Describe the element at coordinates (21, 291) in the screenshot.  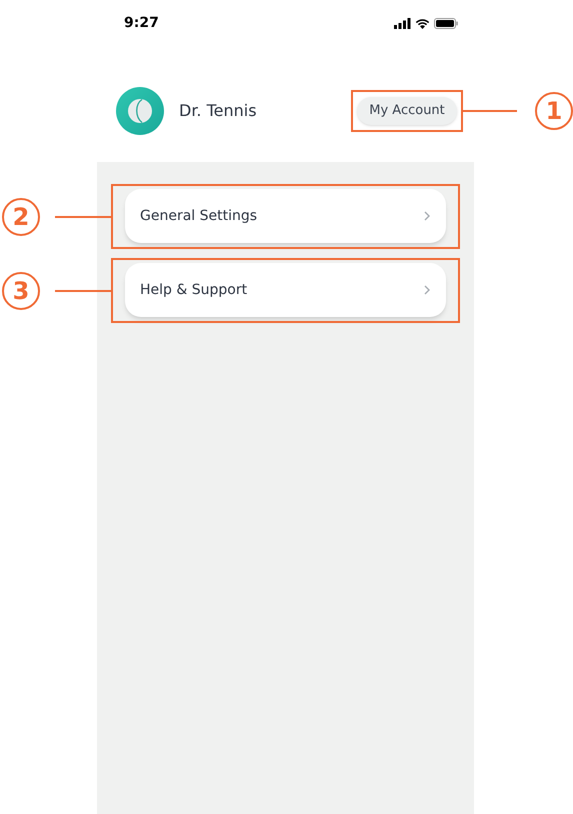
I see `callout-number: 3` at that location.